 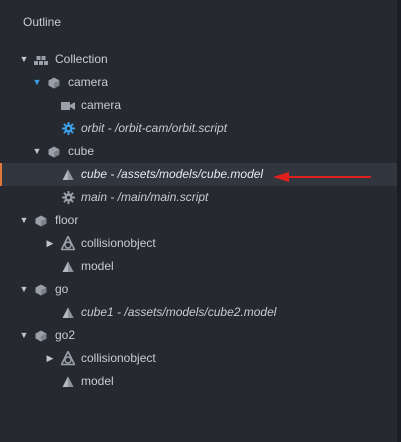 What do you see at coordinates (198, 151) in the screenshot?
I see `tree-row-cube-go: ▼ cube` at bounding box center [198, 151].